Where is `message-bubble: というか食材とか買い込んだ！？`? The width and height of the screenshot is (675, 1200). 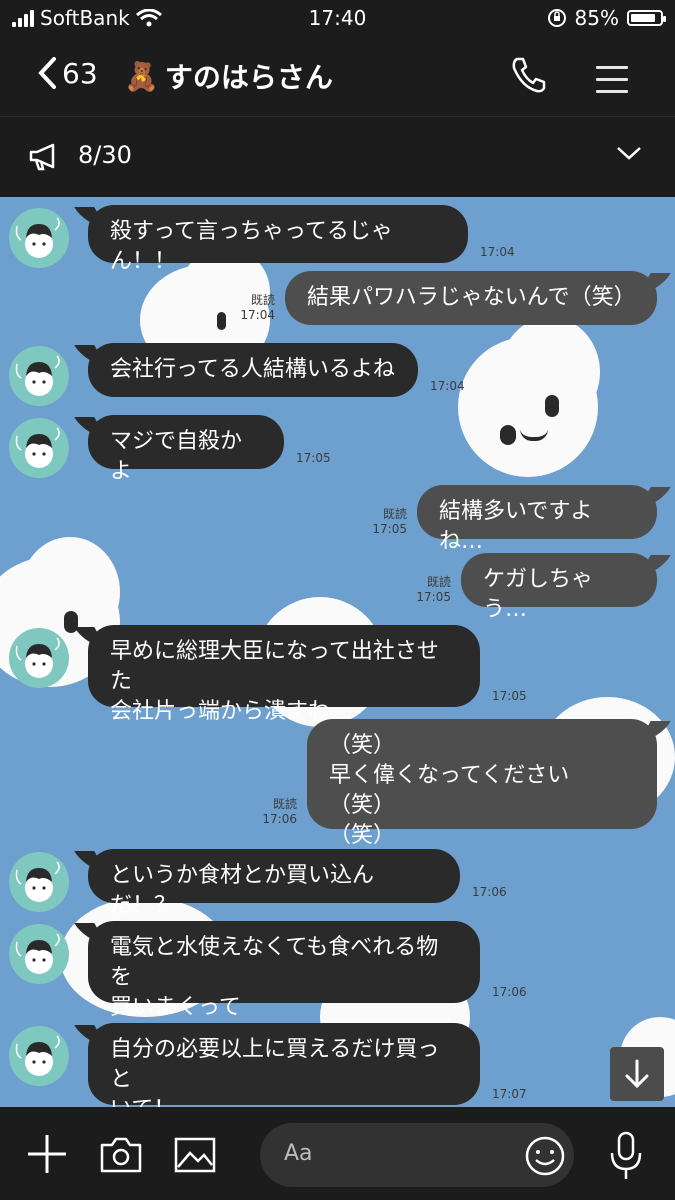
message-bubble: というか食材とか買い込んだ！？ is located at coordinates (274, 883).